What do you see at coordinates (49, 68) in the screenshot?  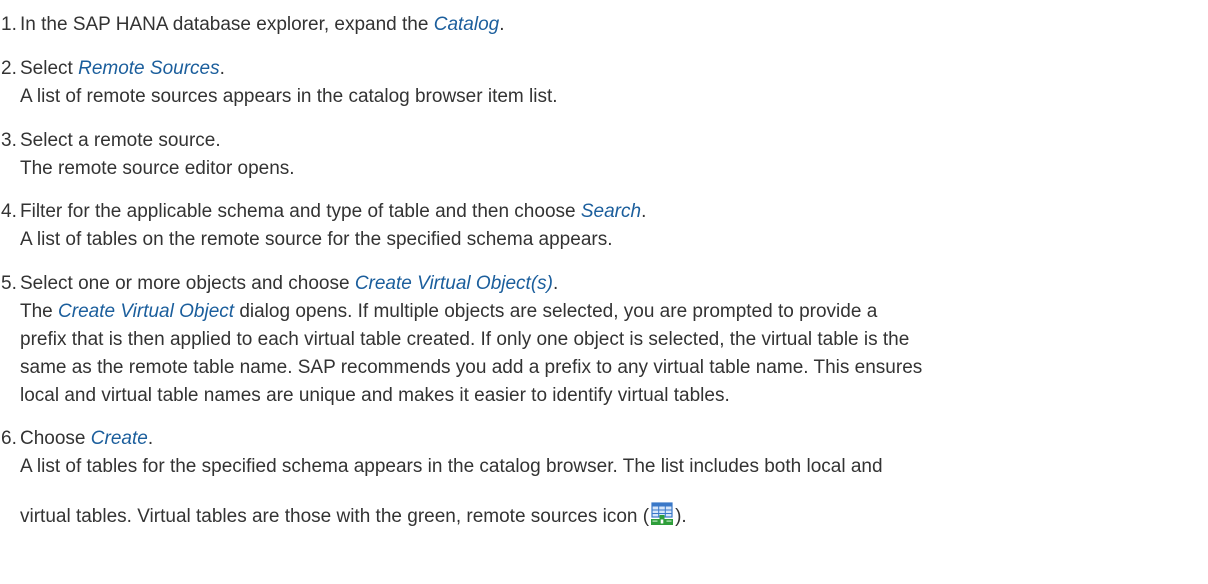 I see `step-text: Select` at bounding box center [49, 68].